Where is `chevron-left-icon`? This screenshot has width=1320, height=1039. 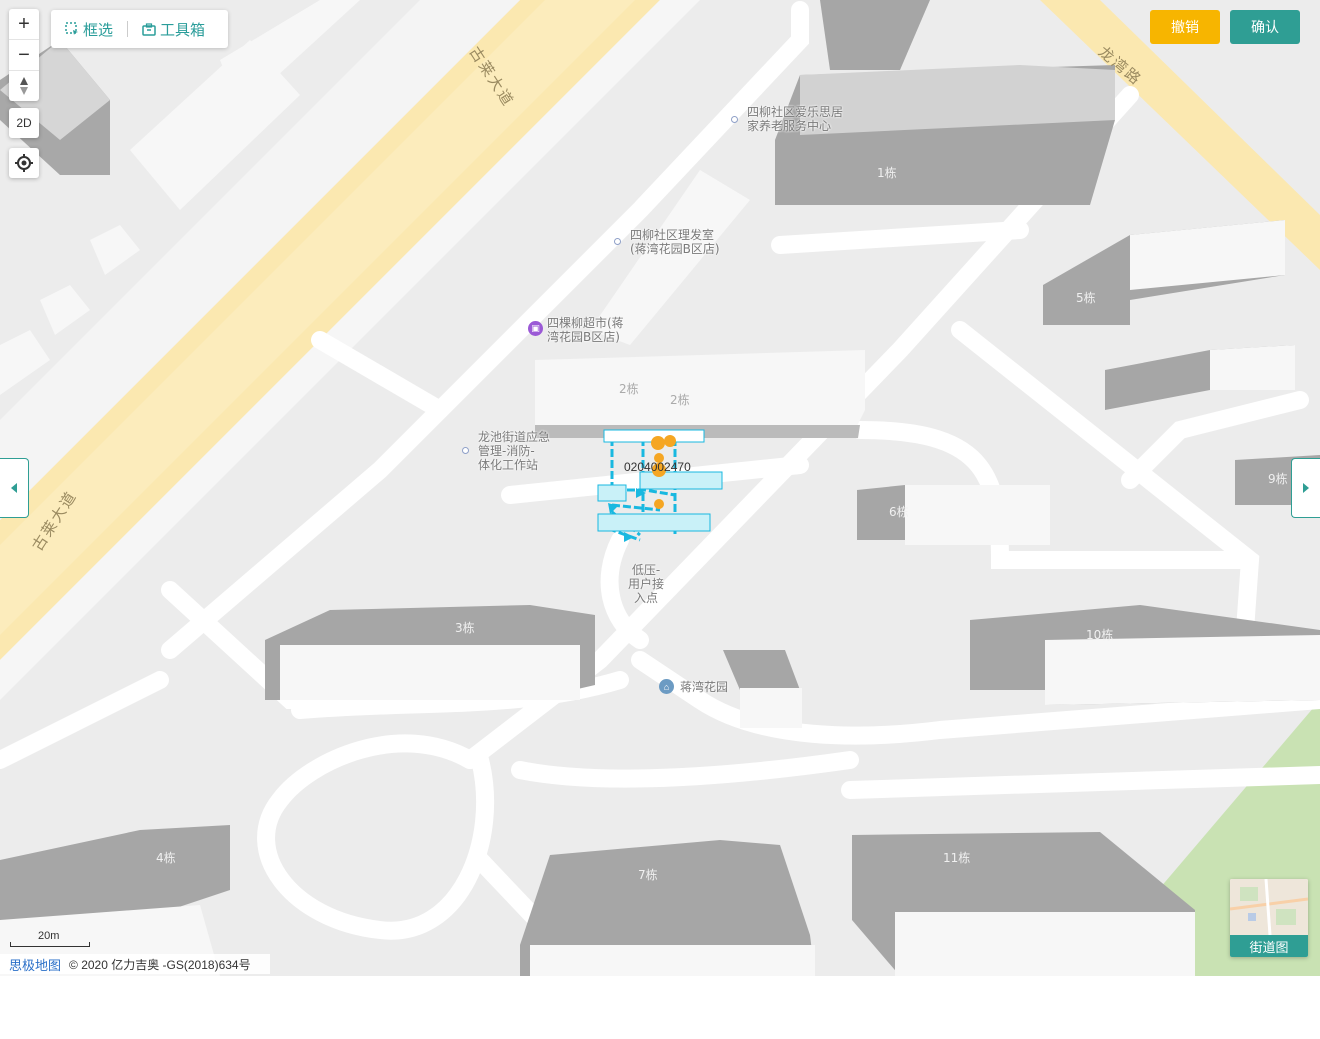
chevron-left-icon is located at coordinates (14, 488).